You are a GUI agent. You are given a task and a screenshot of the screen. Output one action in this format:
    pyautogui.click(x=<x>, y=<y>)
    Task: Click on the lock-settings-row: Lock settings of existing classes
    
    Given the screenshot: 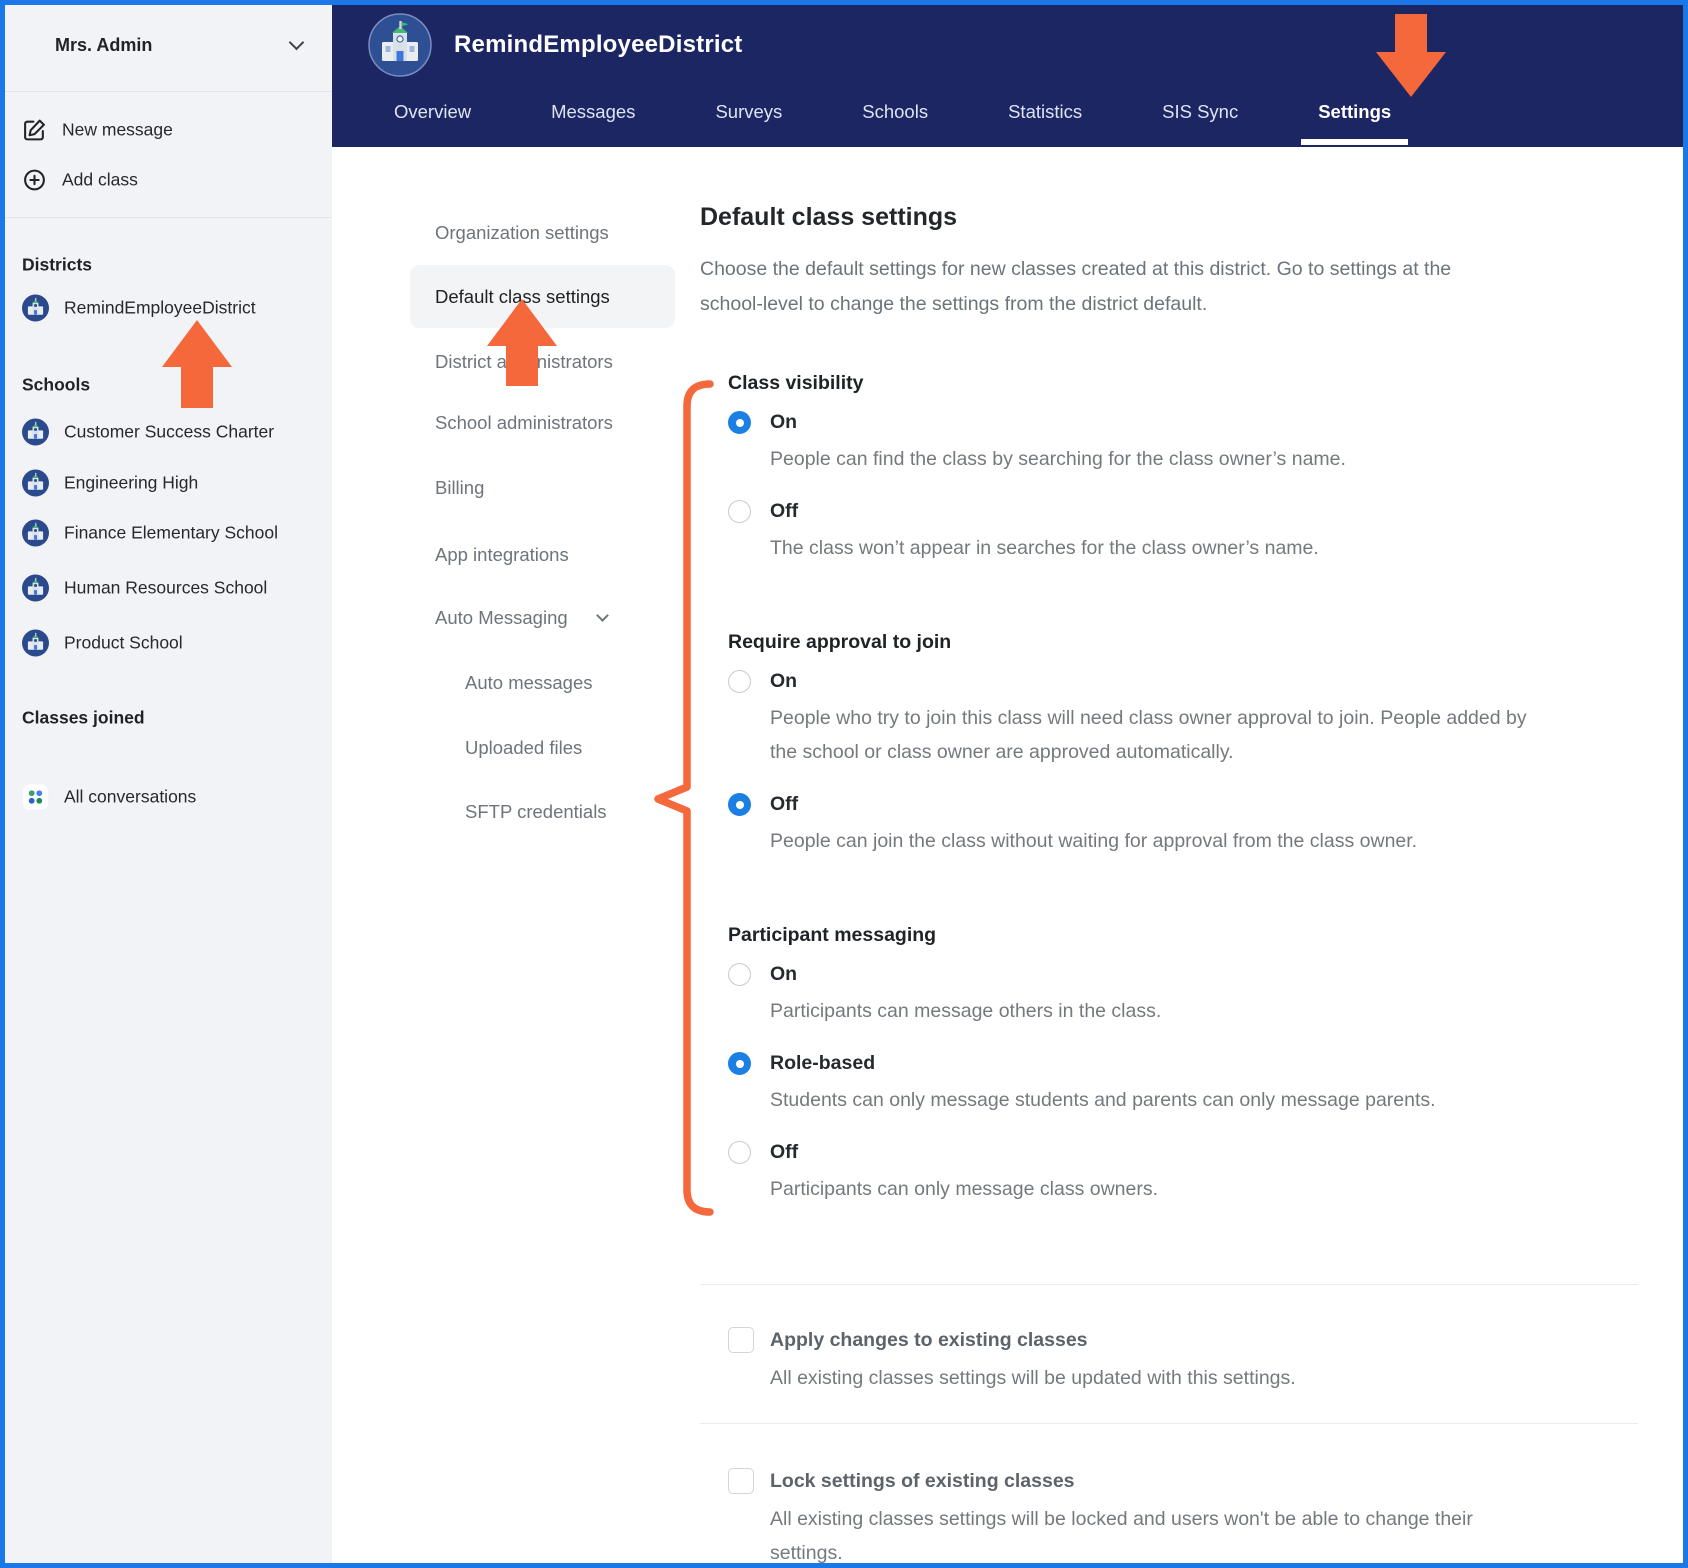 What is the action you would take?
    pyautogui.click(x=1183, y=1481)
    